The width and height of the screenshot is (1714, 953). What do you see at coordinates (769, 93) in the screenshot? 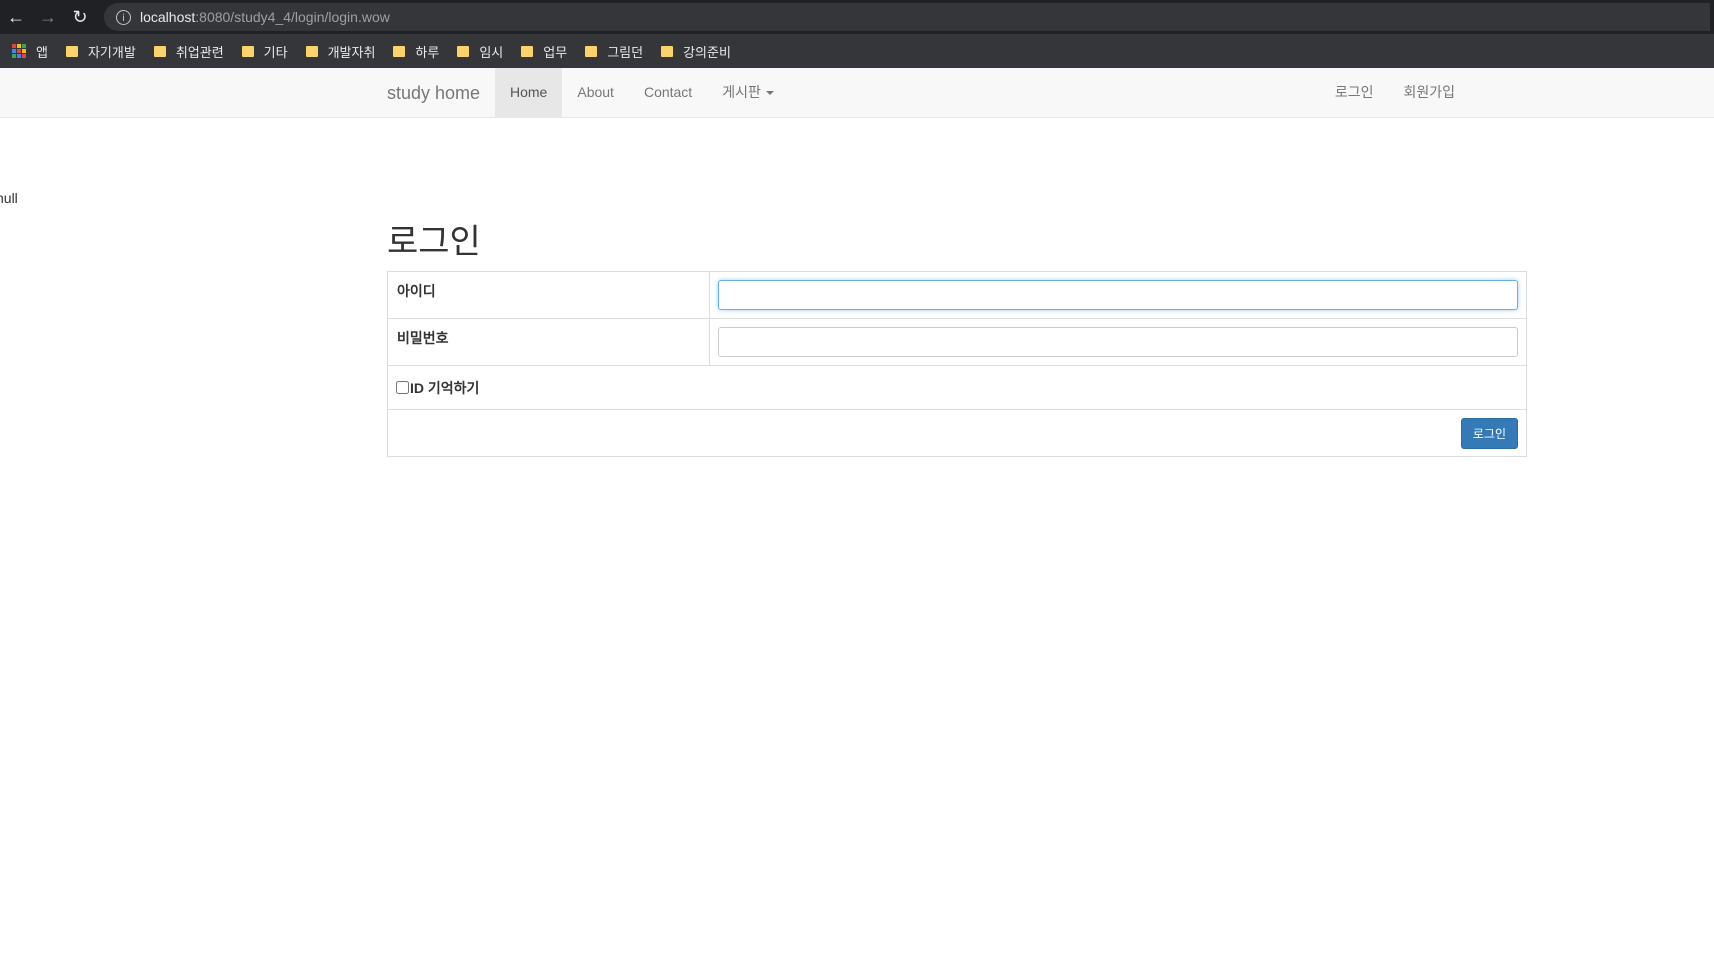
I see `caret-down-icon` at bounding box center [769, 93].